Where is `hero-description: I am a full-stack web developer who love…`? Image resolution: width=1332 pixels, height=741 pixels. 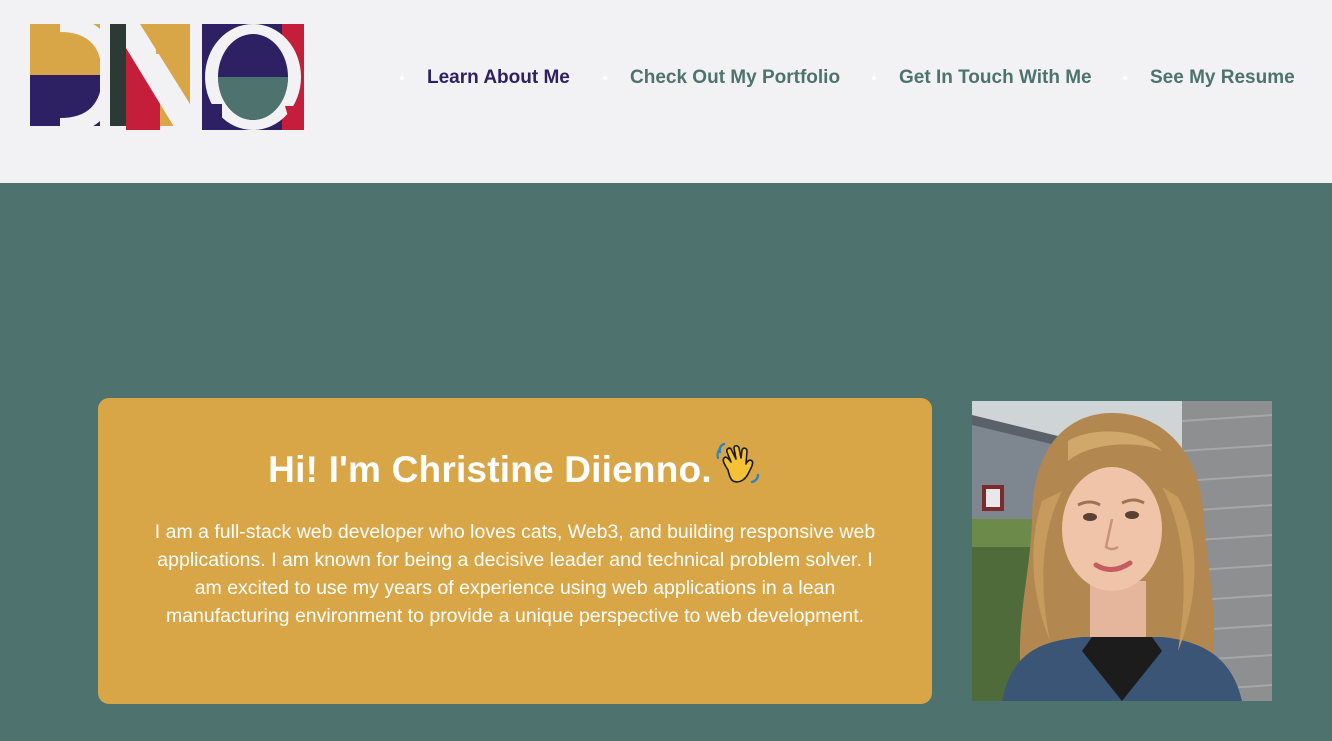 hero-description: I am a full-stack web developer who love… is located at coordinates (515, 574).